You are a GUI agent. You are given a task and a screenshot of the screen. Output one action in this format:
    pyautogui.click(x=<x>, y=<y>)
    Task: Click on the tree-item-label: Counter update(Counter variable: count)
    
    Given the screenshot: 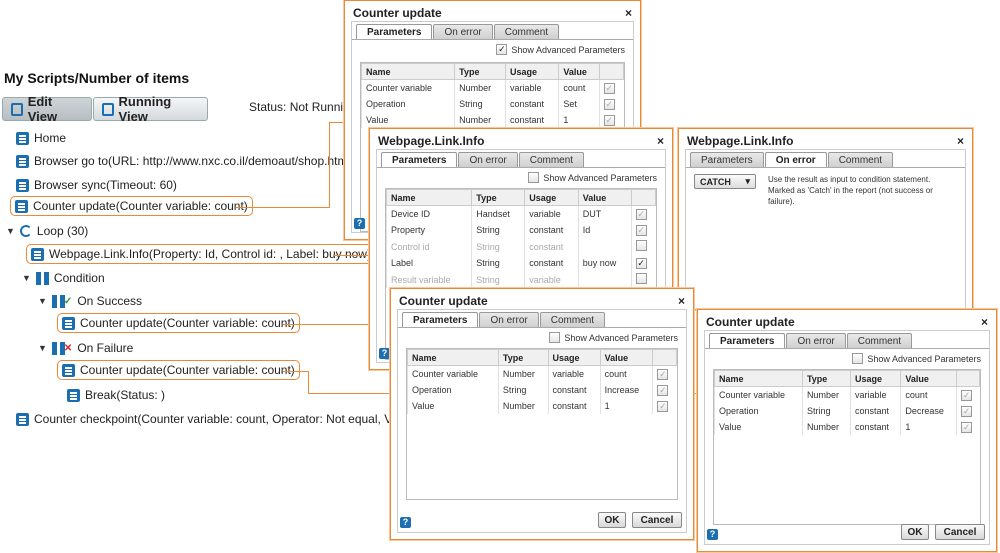 What is the action you would take?
    pyautogui.click(x=187, y=370)
    